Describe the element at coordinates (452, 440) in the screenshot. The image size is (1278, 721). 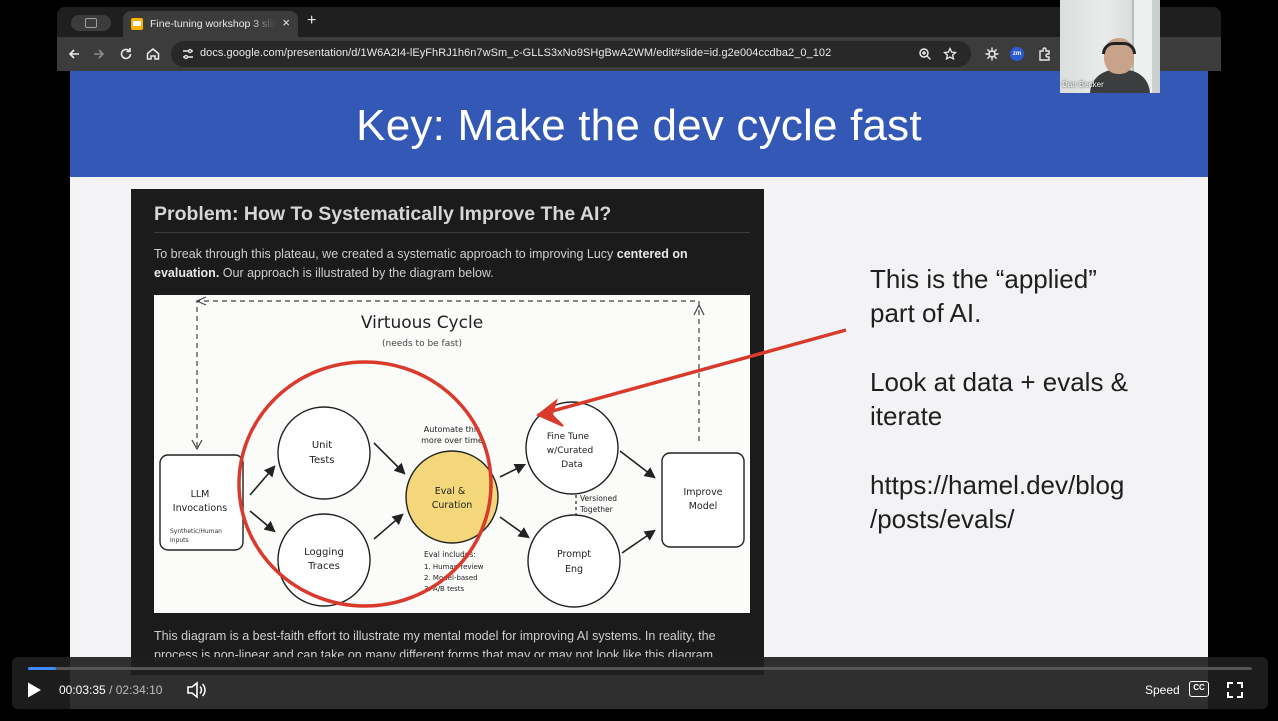
I see `automate-label-2: more over time` at that location.